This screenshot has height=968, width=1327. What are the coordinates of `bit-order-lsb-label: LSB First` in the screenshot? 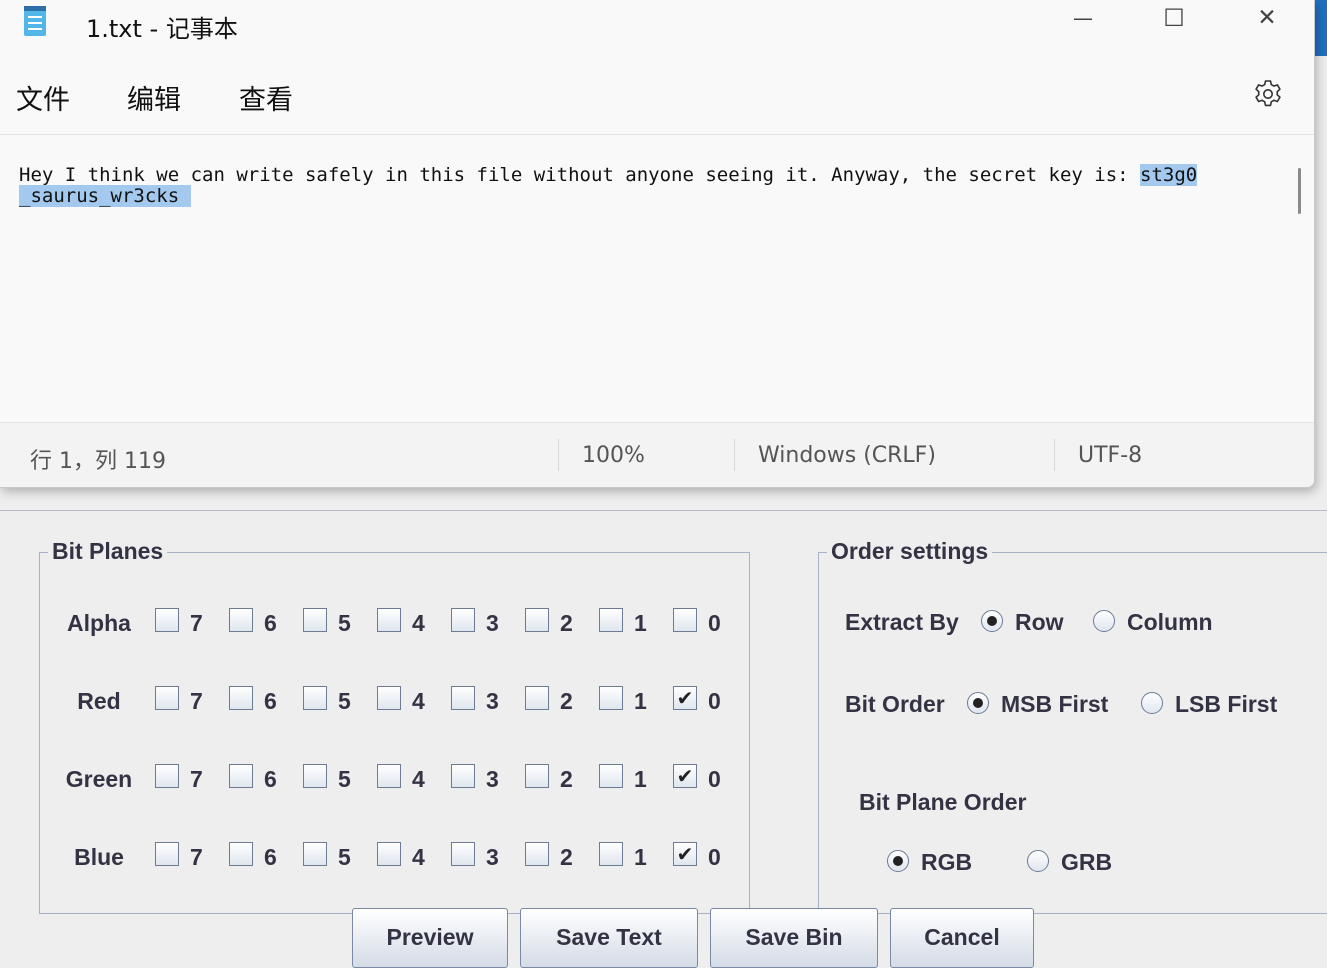 It's located at (1226, 704).